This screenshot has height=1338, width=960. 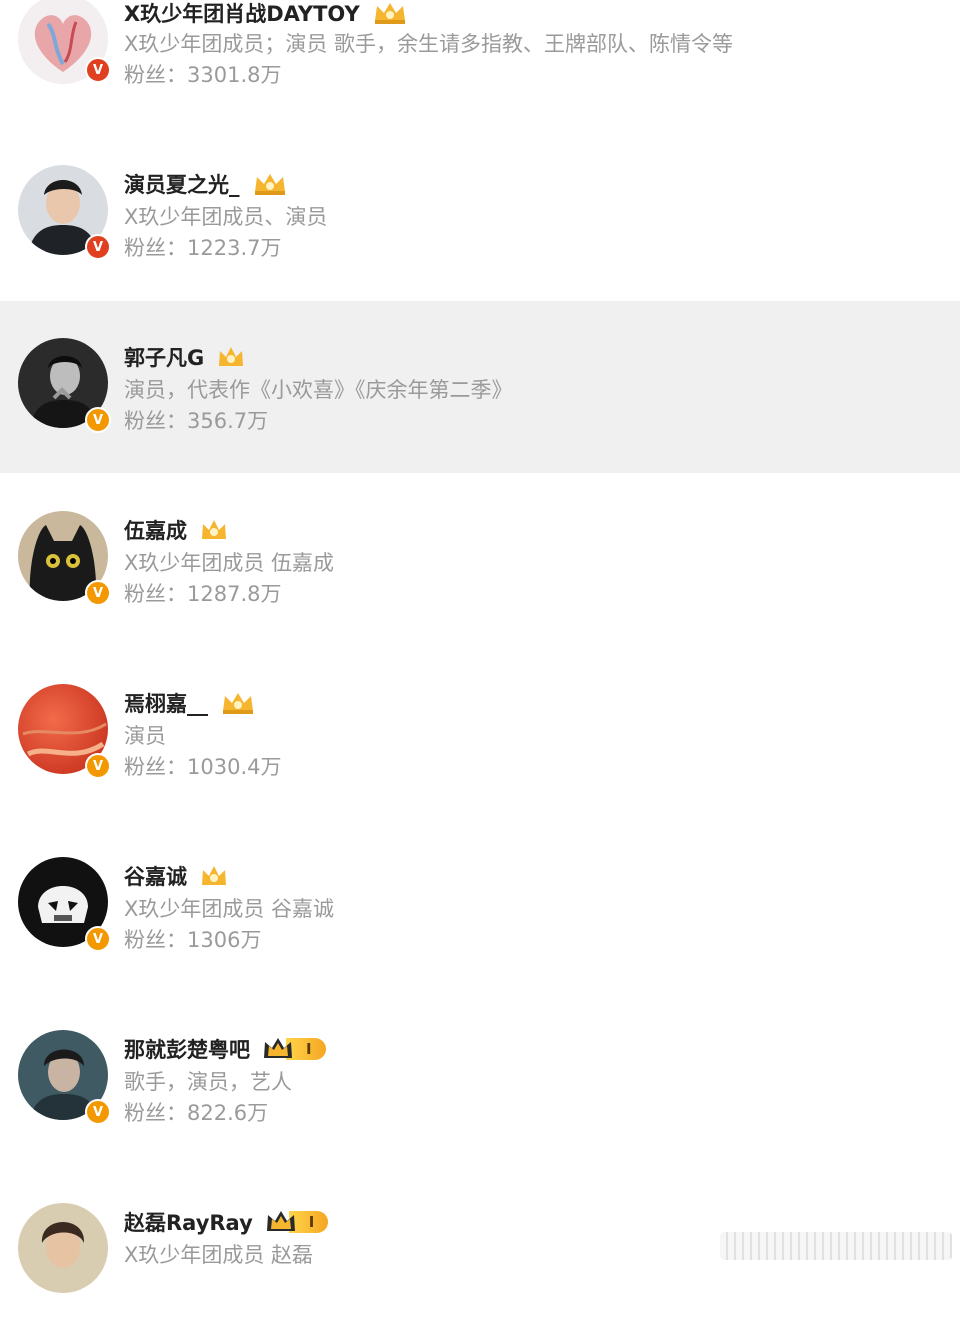 I want to click on list-item: V 演员夏之光_ X玖少年团成员、演员 粉丝：1223.7万, so click(x=480, y=214).